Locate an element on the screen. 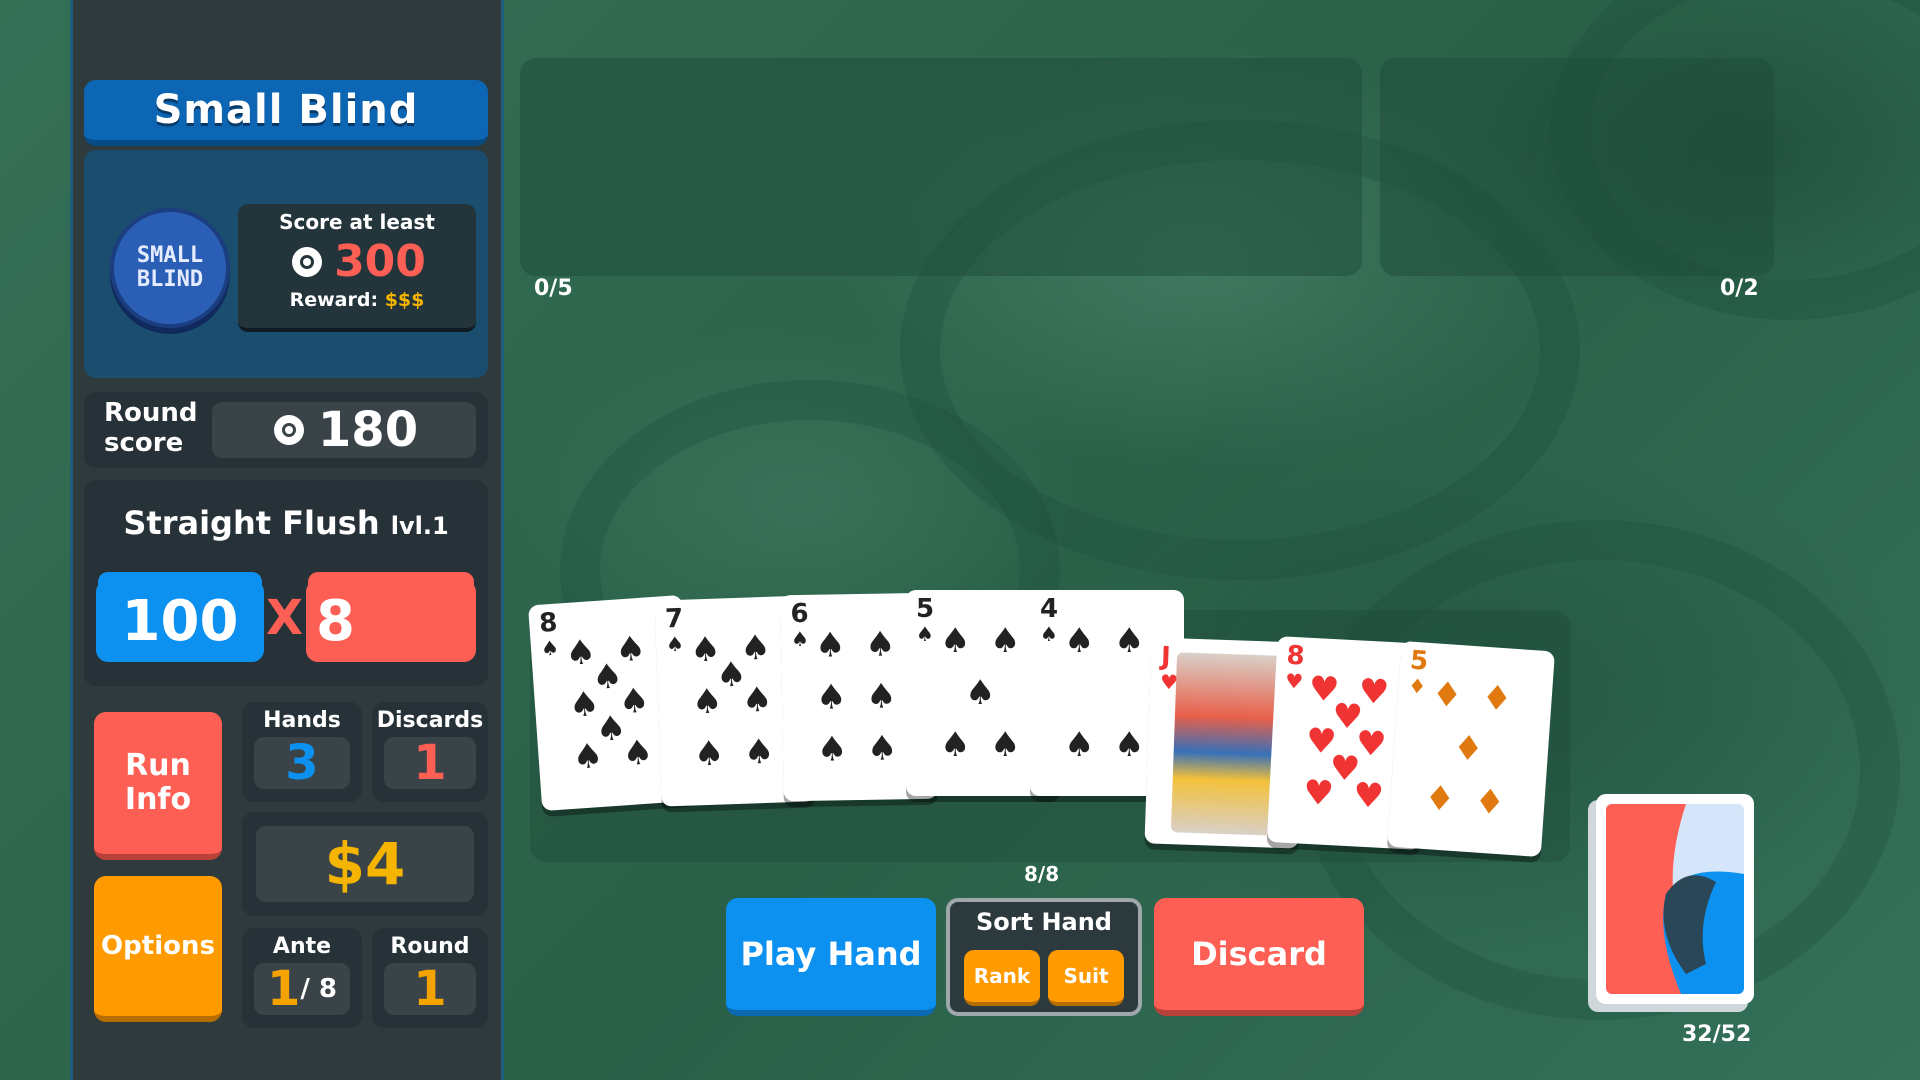 The image size is (1920, 1080). reward-value: $$$ is located at coordinates (404, 300).